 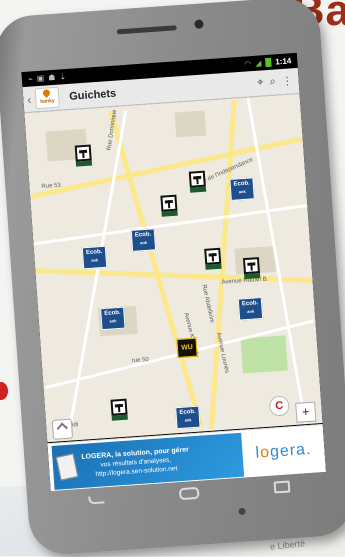 What do you see at coordinates (283, 61) in the screenshot?
I see `status-time: 1:14` at bounding box center [283, 61].